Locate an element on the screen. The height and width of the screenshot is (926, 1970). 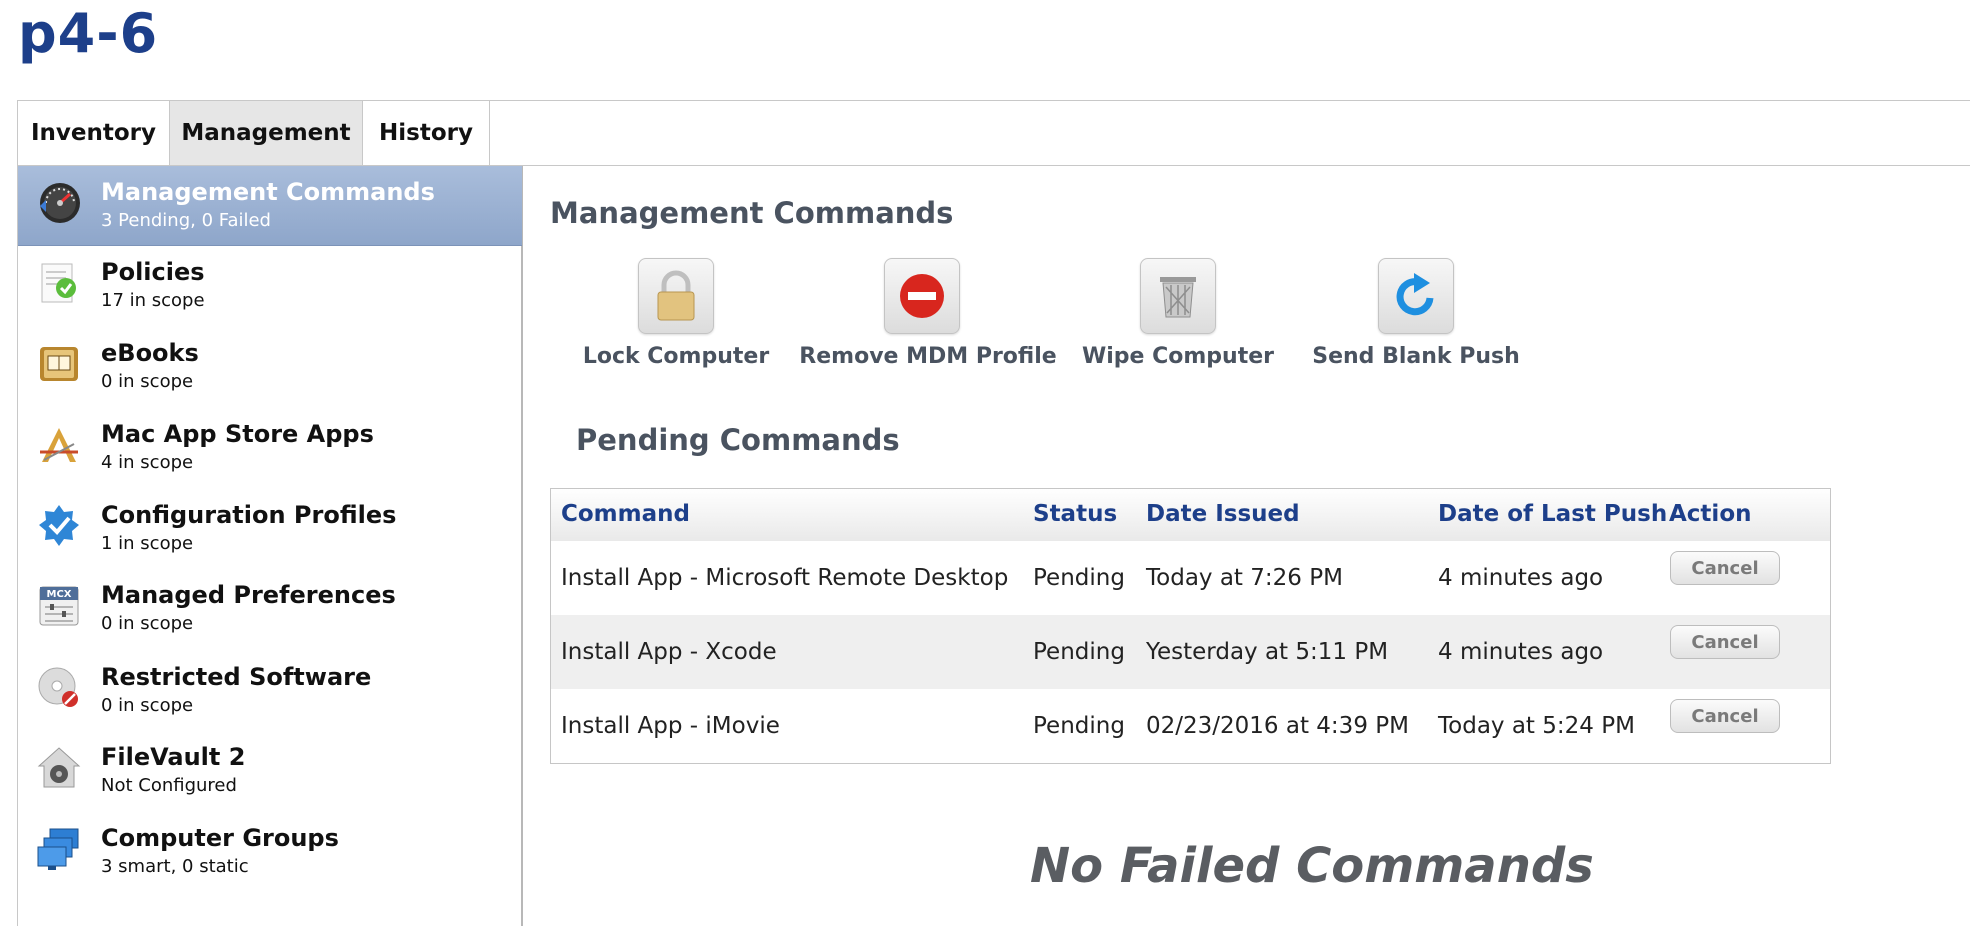
tab-bar: Inventory Management History is located at coordinates (993, 133).